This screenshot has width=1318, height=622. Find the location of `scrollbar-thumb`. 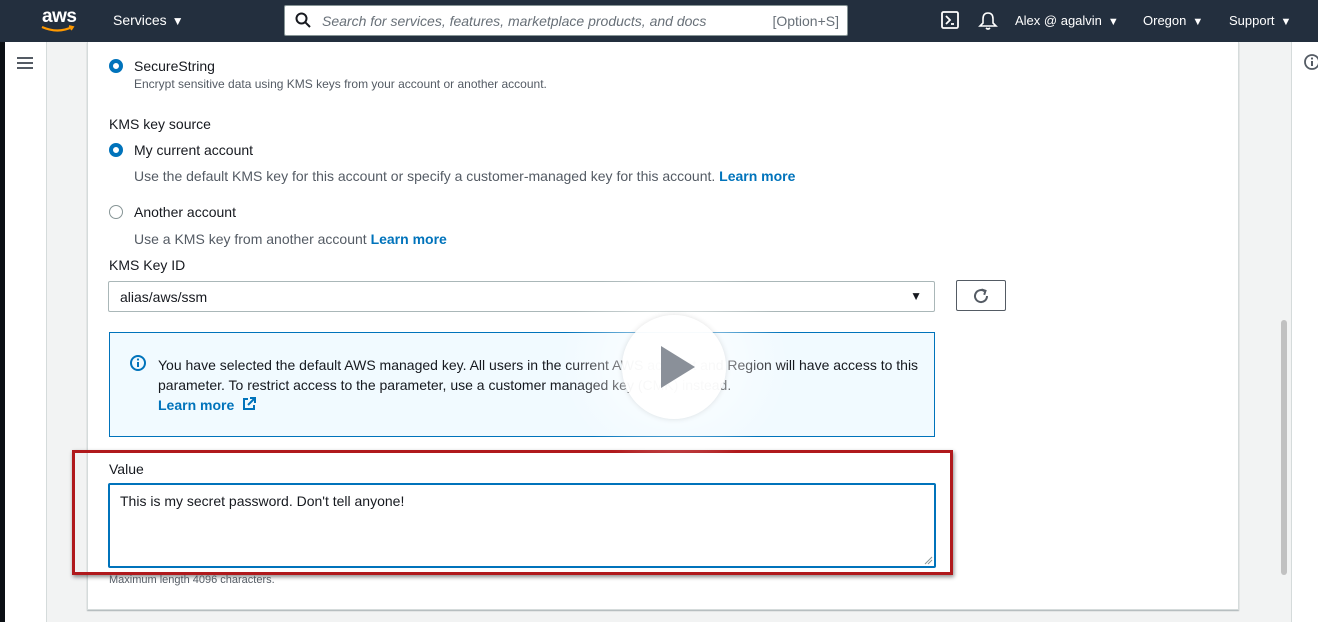

scrollbar-thumb is located at coordinates (1284, 447).